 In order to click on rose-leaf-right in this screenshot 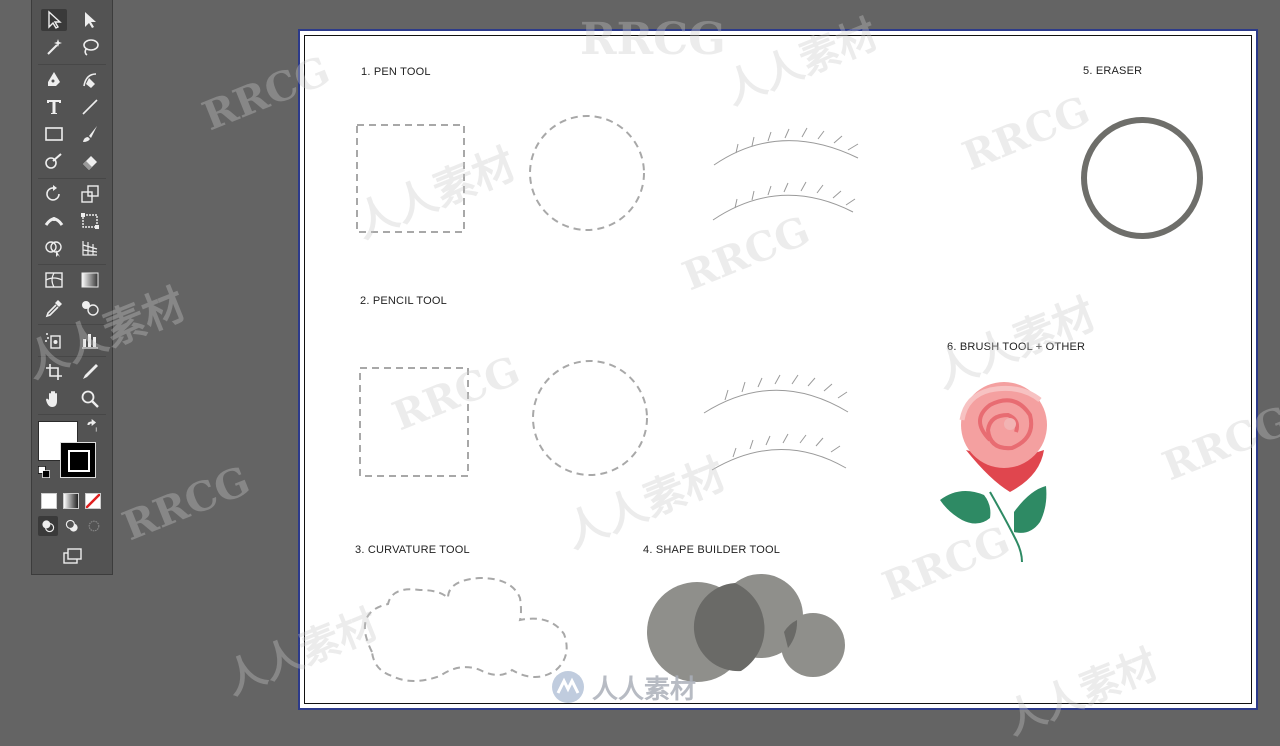, I will do `click(1030, 509)`.